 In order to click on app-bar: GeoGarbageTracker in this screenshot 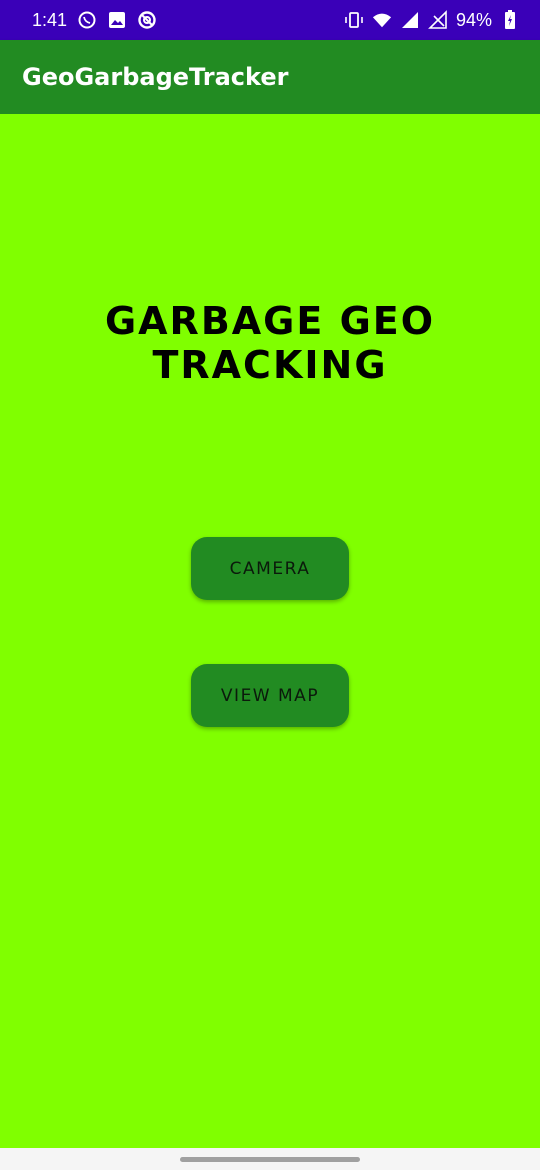, I will do `click(270, 77)`.